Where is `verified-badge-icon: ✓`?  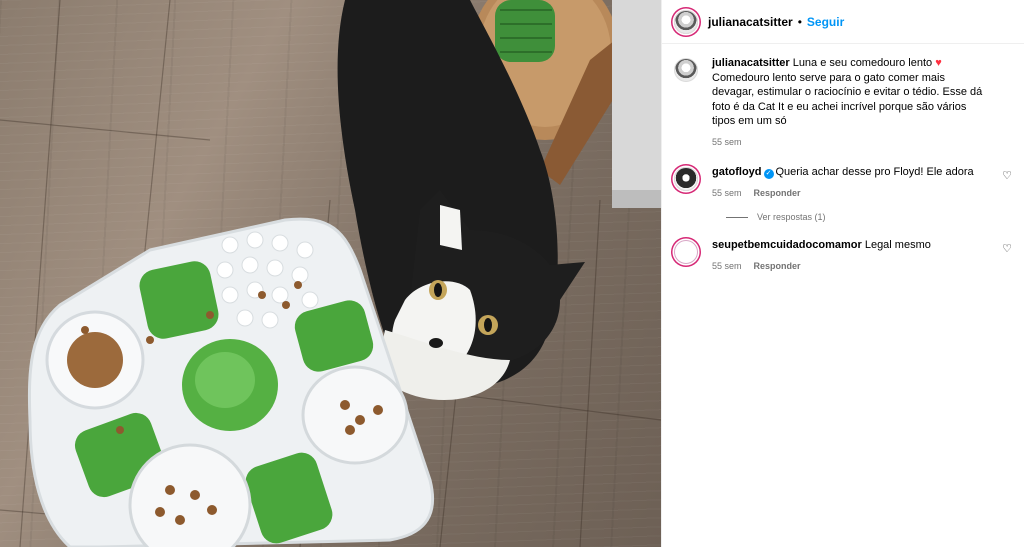
verified-badge-icon: ✓ is located at coordinates (768, 174).